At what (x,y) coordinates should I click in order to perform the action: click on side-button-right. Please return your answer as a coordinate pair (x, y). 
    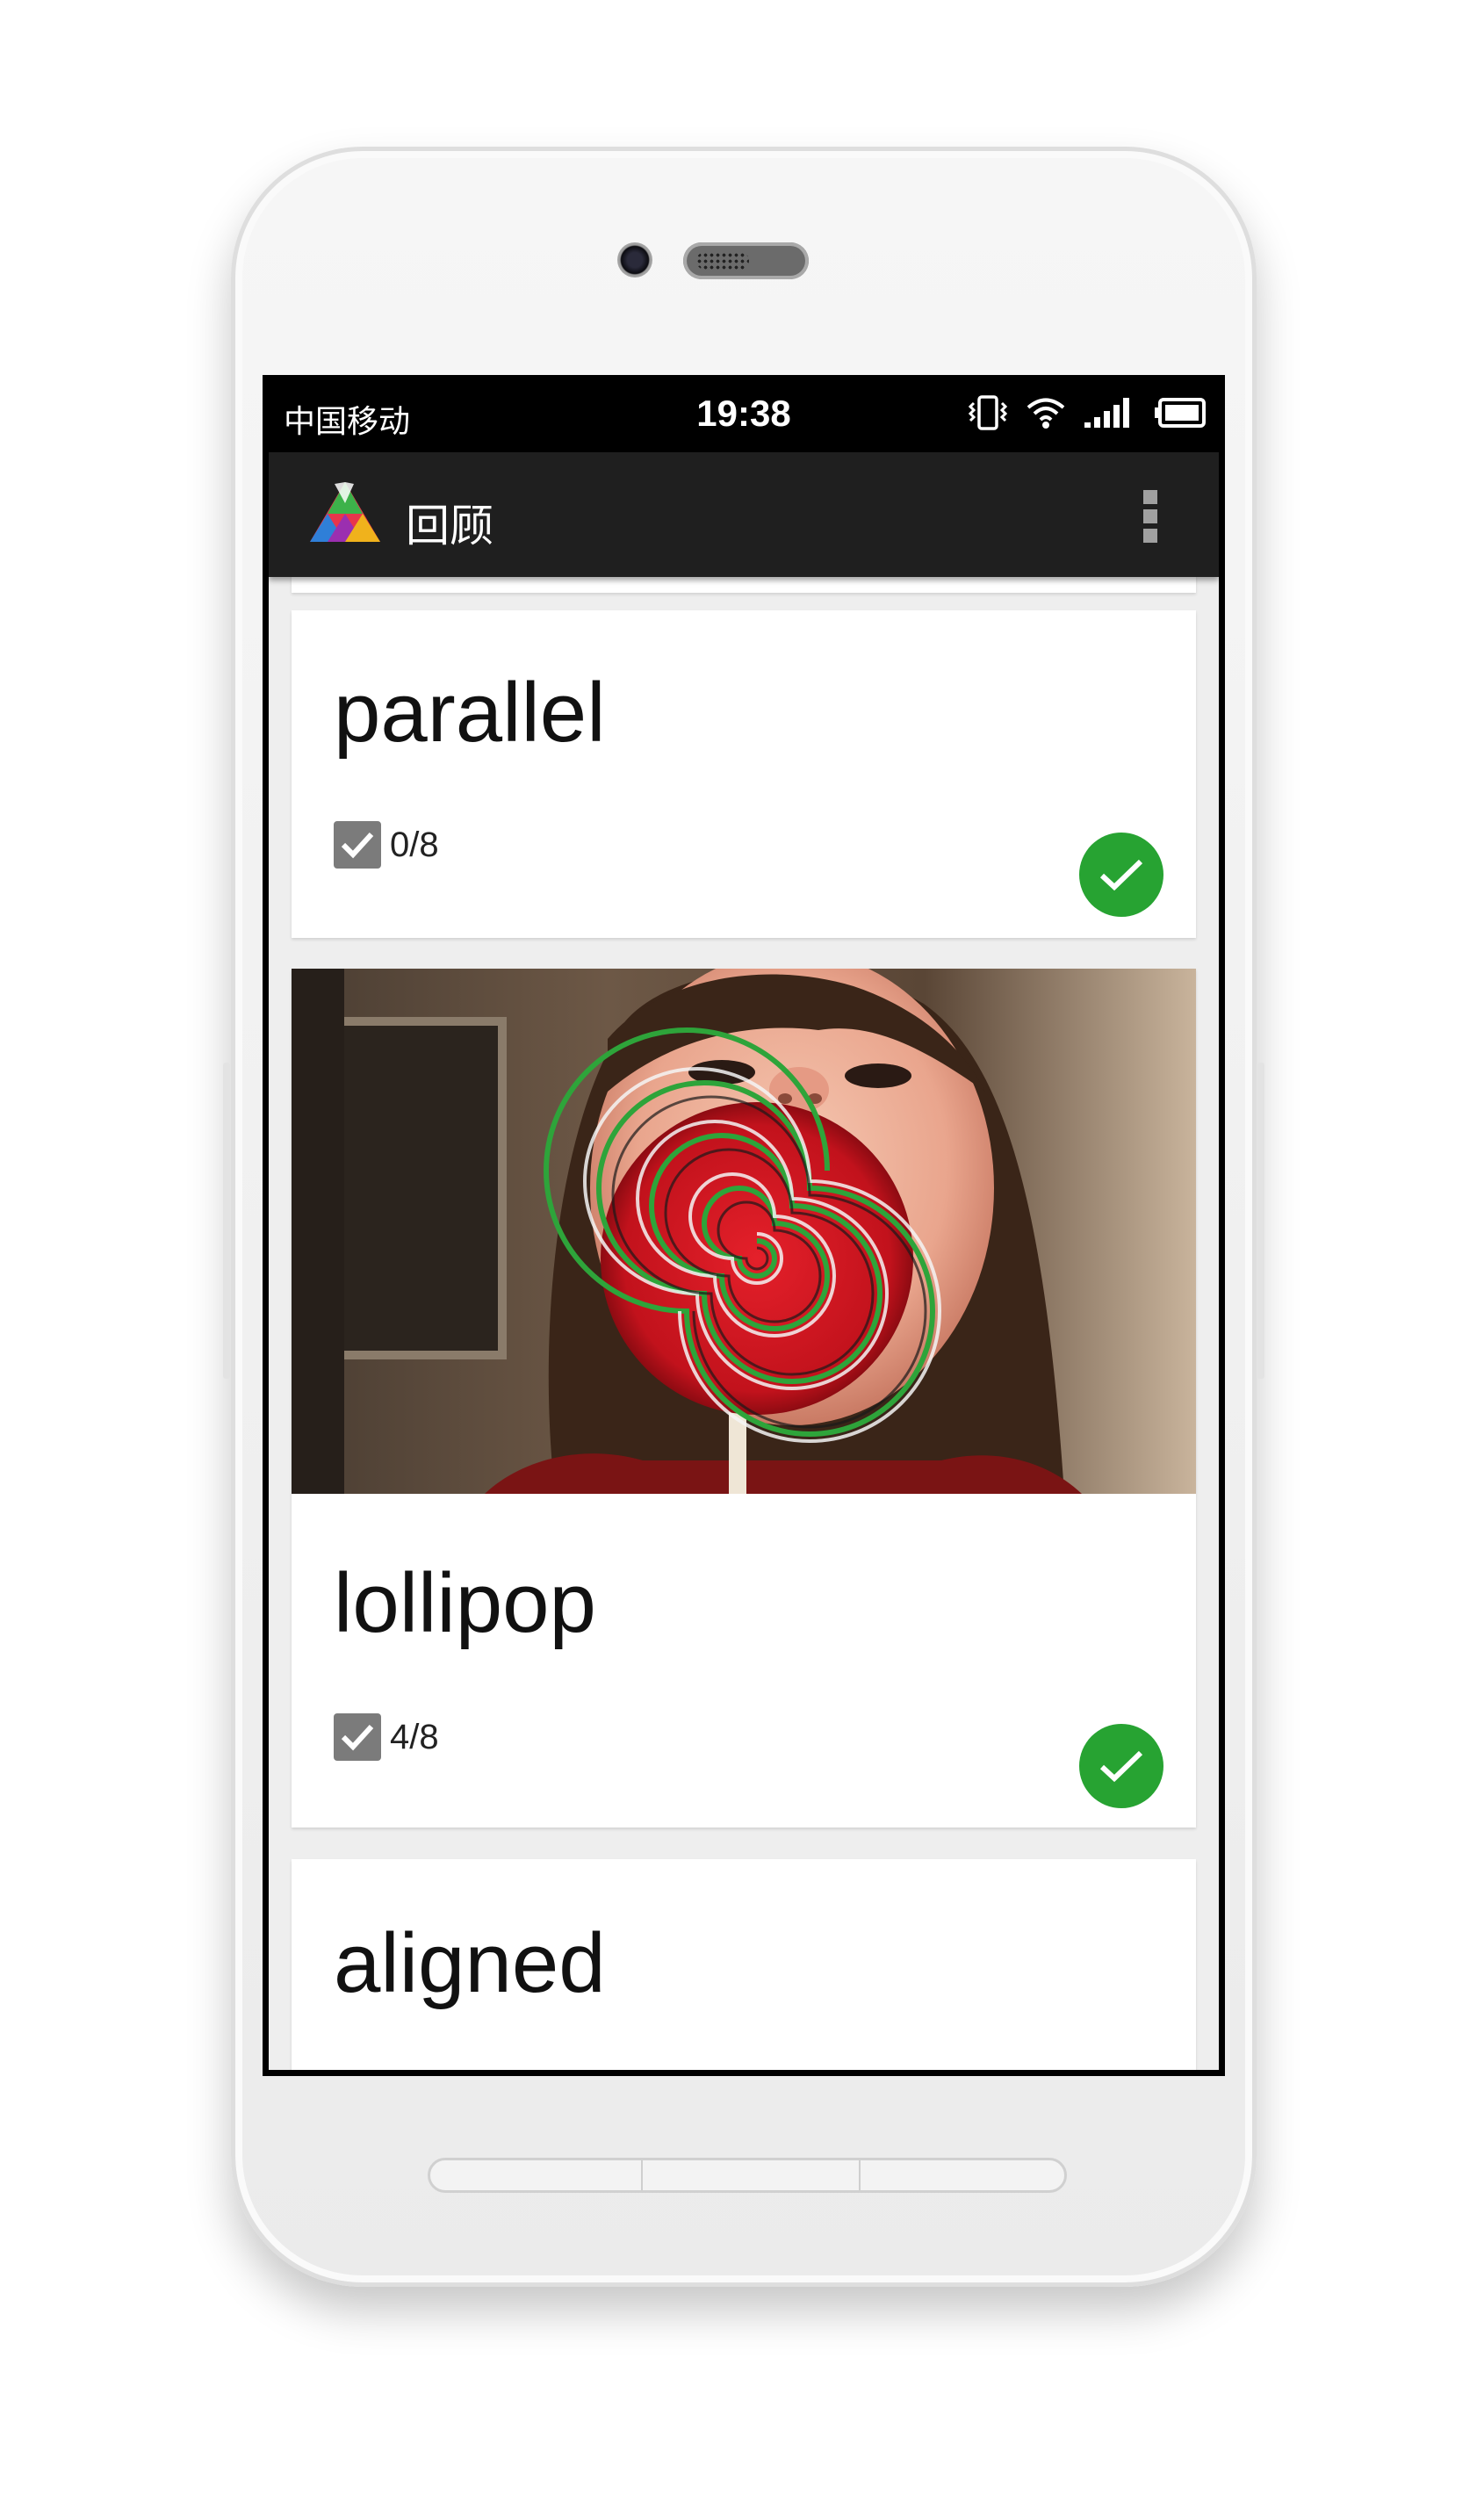
    Looking at the image, I should click on (1260, 1221).